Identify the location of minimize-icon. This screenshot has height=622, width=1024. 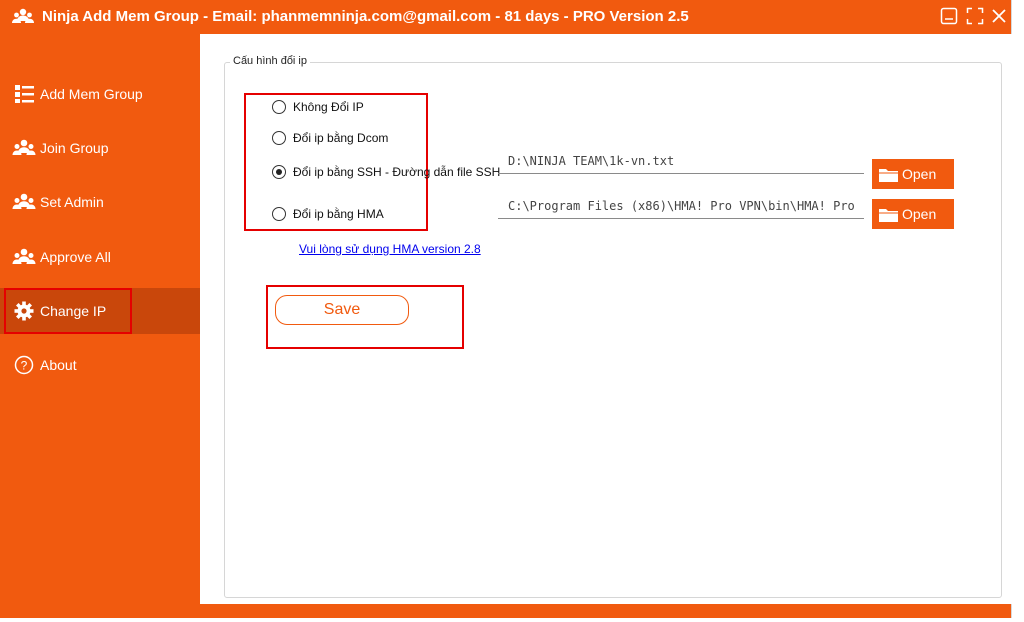
(949, 16).